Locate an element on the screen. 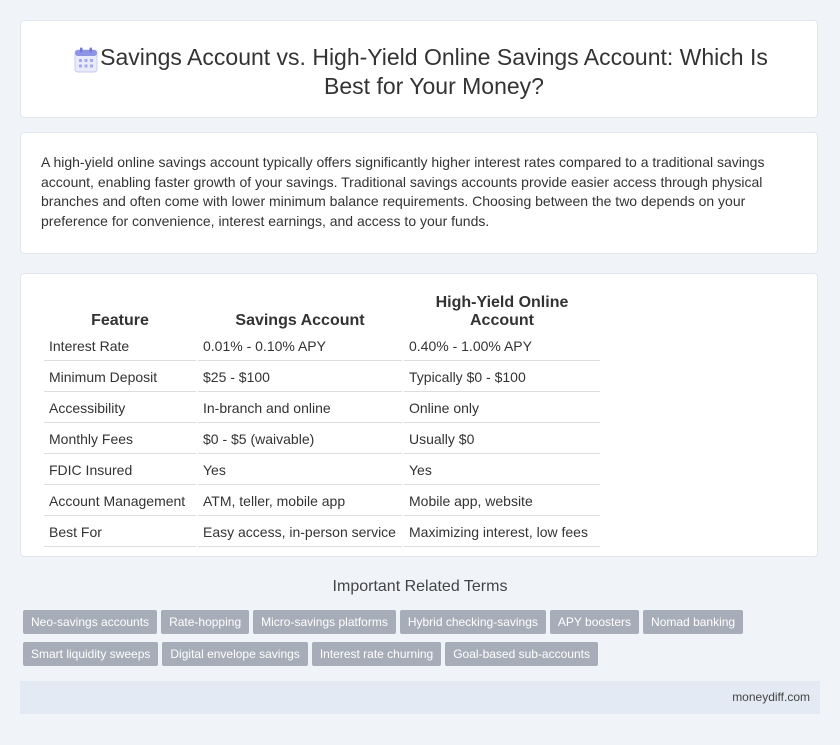  column-header-high-yield: High-Yield Online Account is located at coordinates (502, 311).